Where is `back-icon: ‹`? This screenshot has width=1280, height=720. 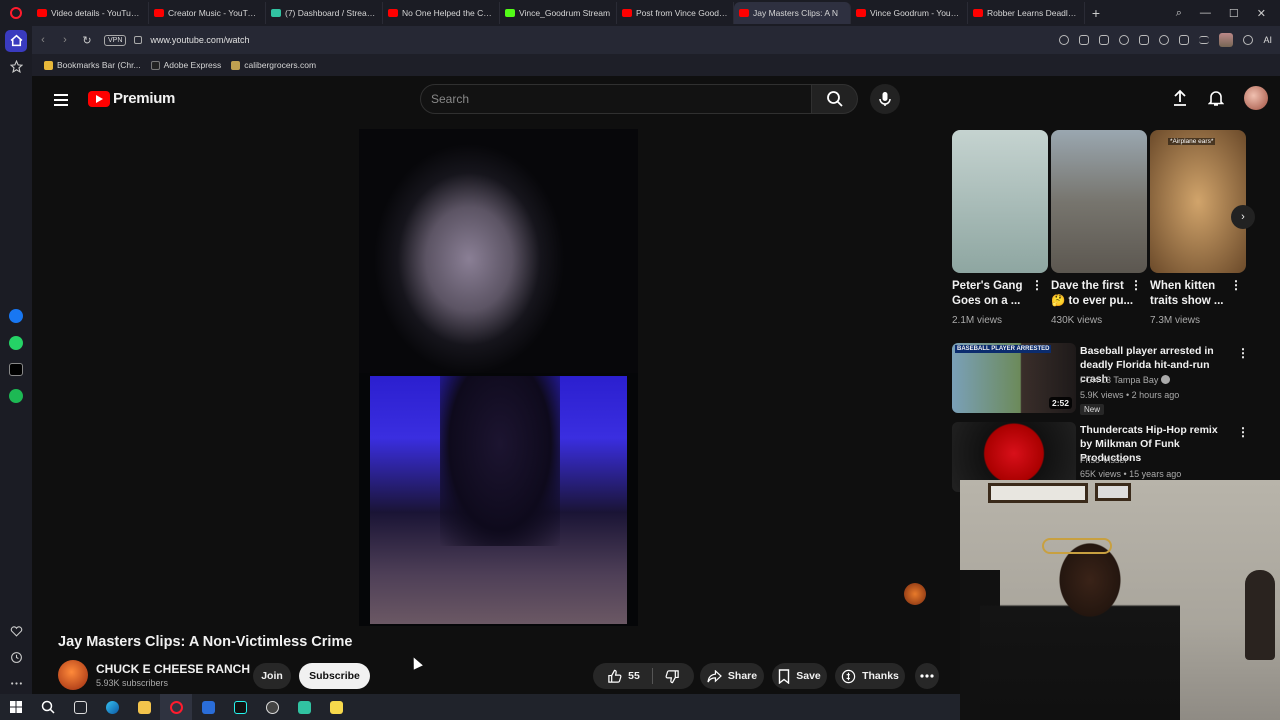 back-icon: ‹ is located at coordinates (43, 40).